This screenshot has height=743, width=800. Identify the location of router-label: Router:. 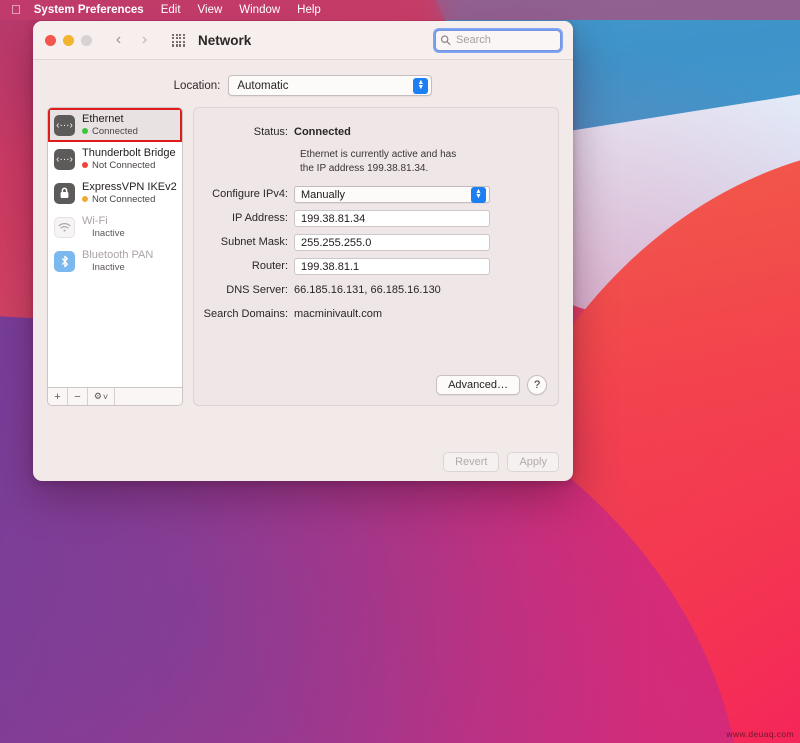
(269, 266).